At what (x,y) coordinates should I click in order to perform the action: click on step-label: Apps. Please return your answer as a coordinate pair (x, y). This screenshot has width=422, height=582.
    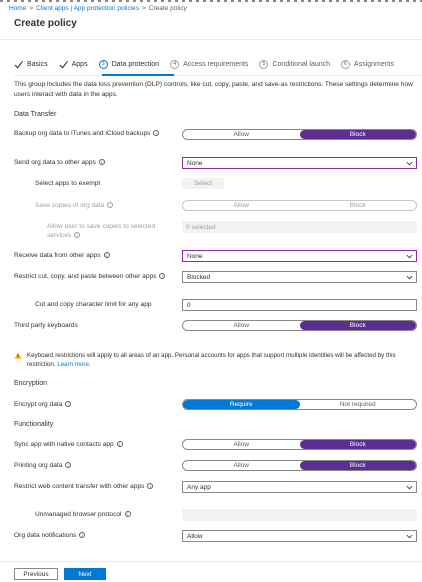
    Looking at the image, I should click on (79, 64).